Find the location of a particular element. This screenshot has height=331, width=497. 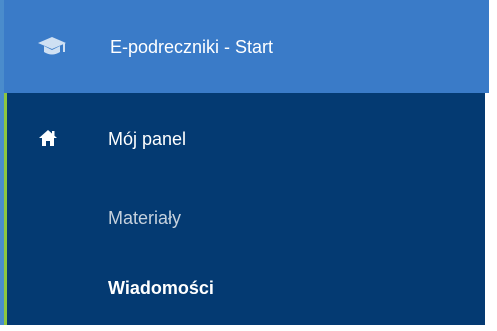

sidebar-item-my-panel: Mój panel is located at coordinates (246, 142).